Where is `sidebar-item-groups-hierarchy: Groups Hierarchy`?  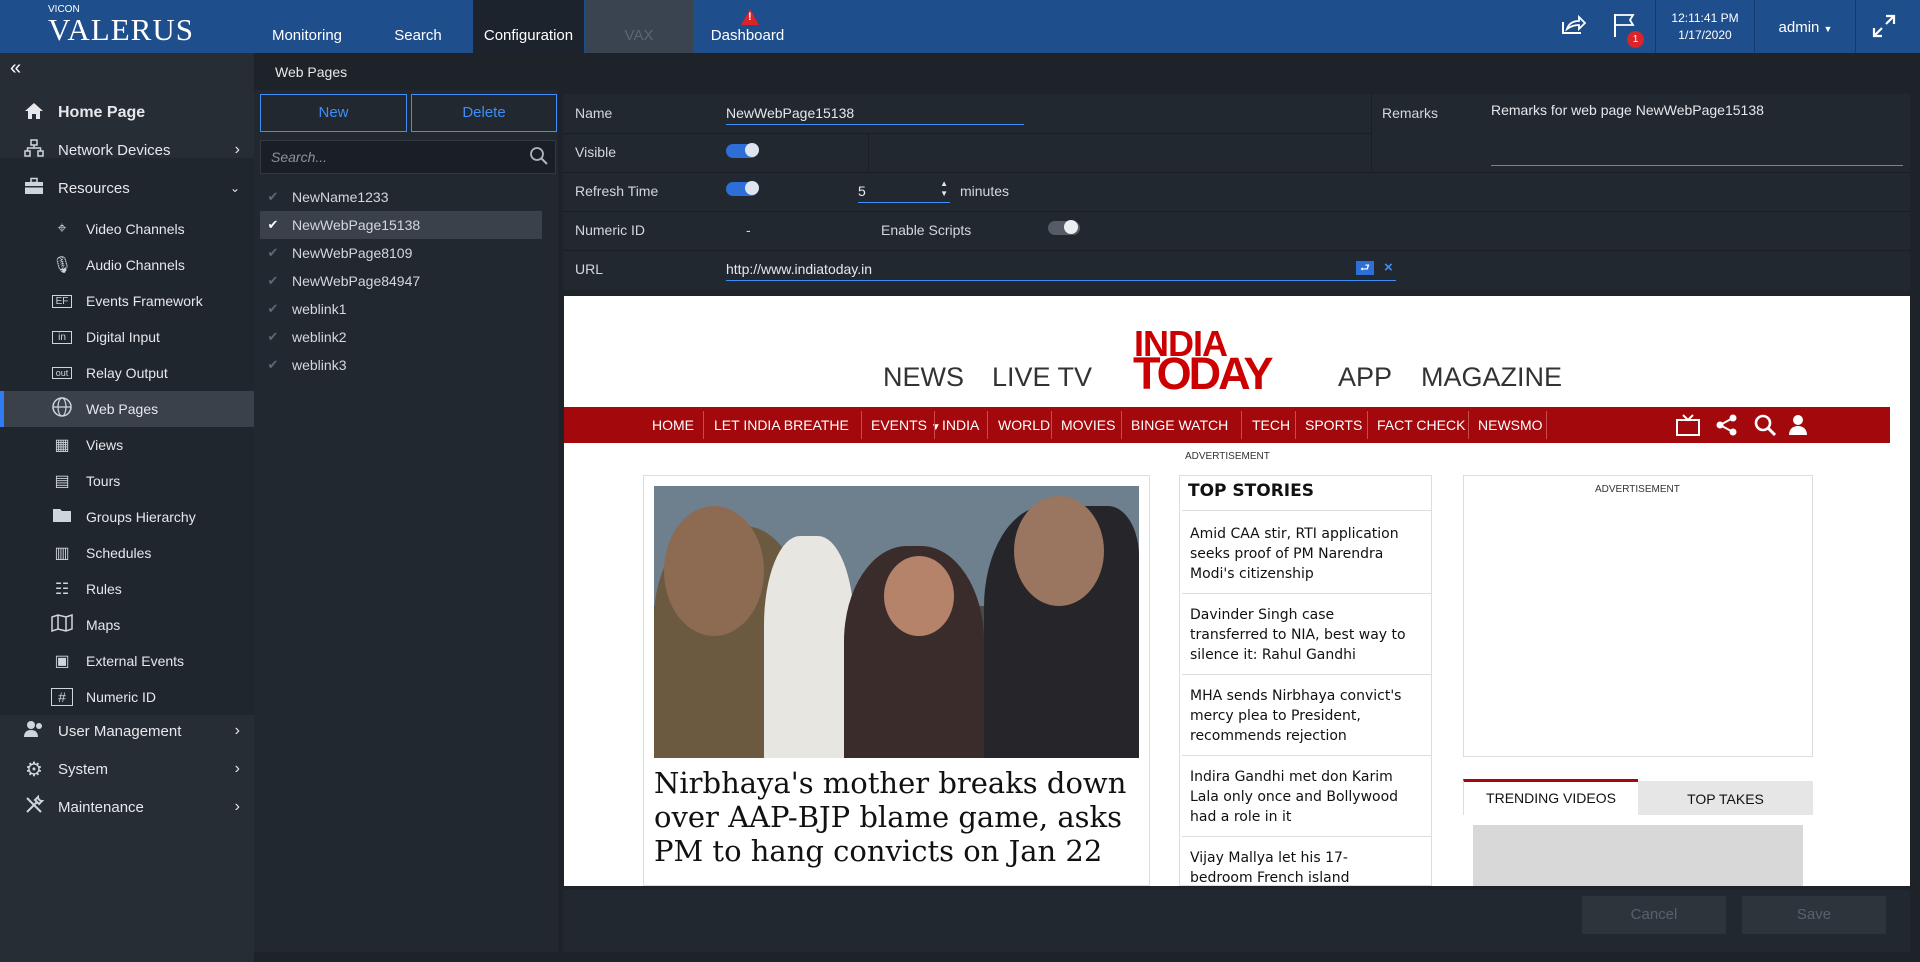 sidebar-item-groups-hierarchy: Groups Hierarchy is located at coordinates (127, 517).